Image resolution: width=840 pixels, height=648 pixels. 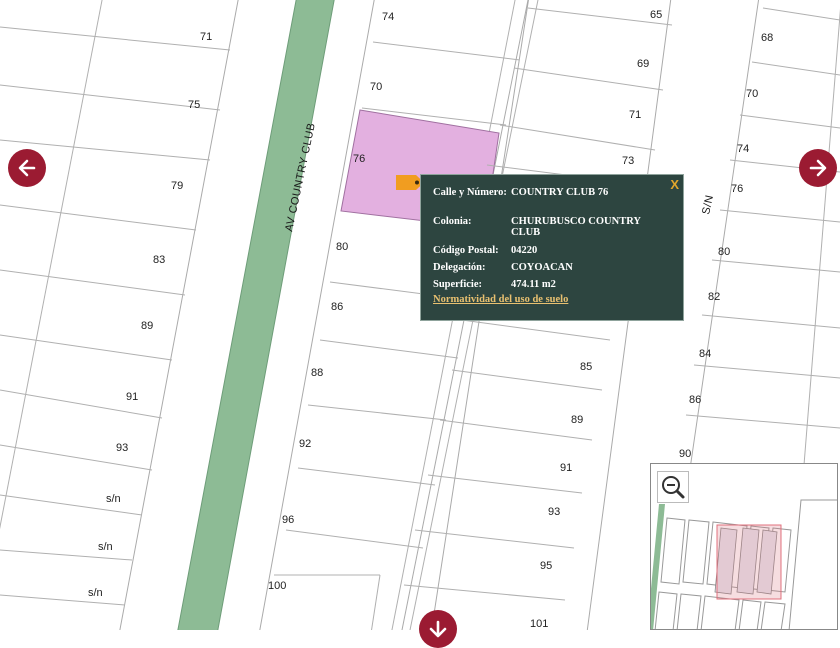 I want to click on popup-row-postal-code: Código Postal: 04220, so click(x=553, y=250).